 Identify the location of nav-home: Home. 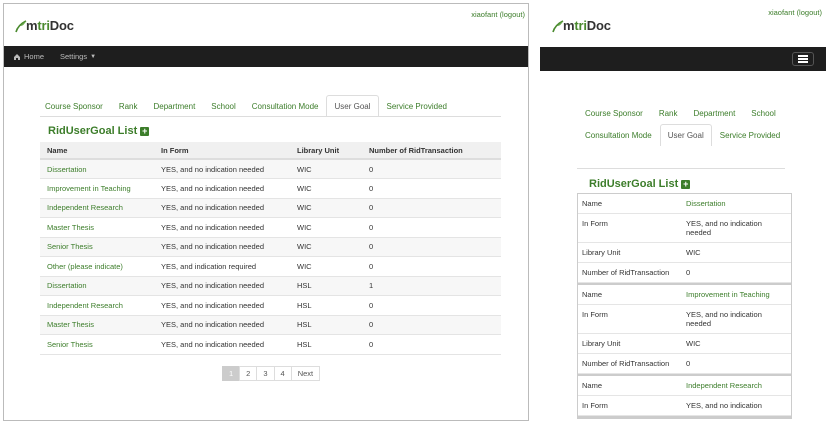
(28, 56).